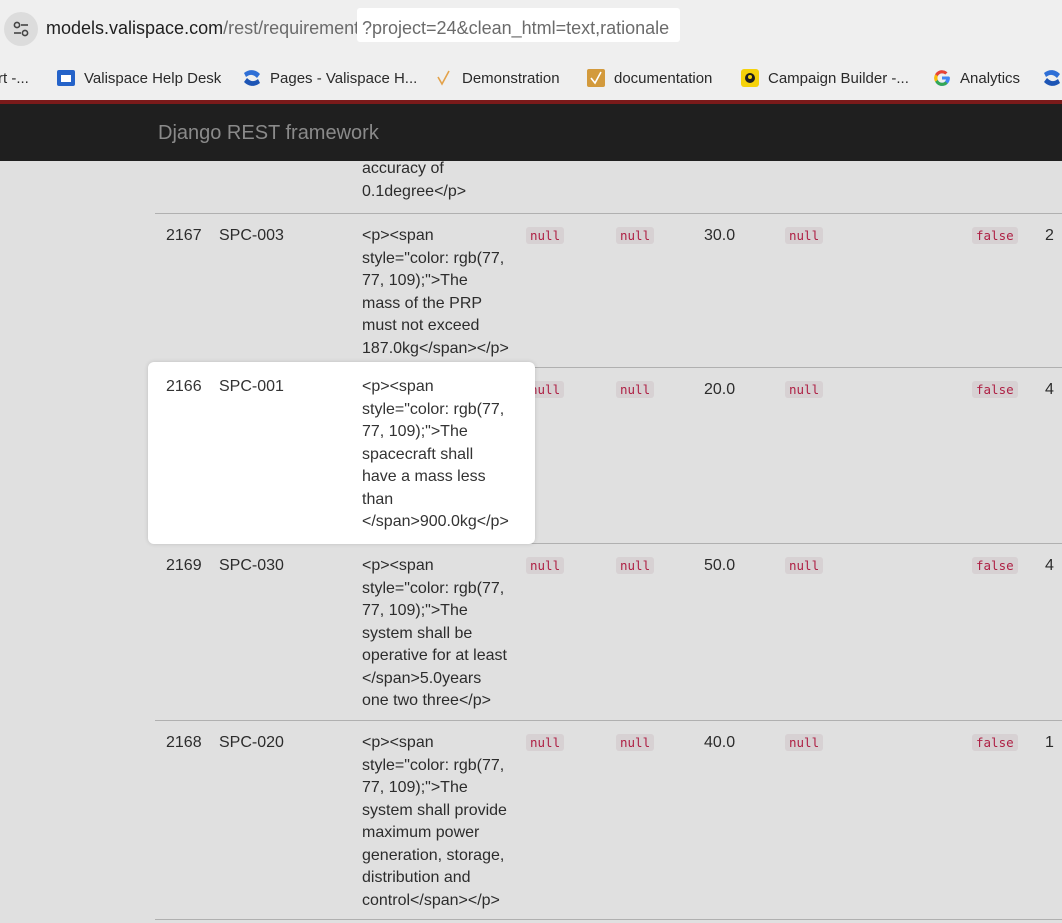 The image size is (1062, 923). I want to click on code-cell: SPC-030, so click(251, 565).